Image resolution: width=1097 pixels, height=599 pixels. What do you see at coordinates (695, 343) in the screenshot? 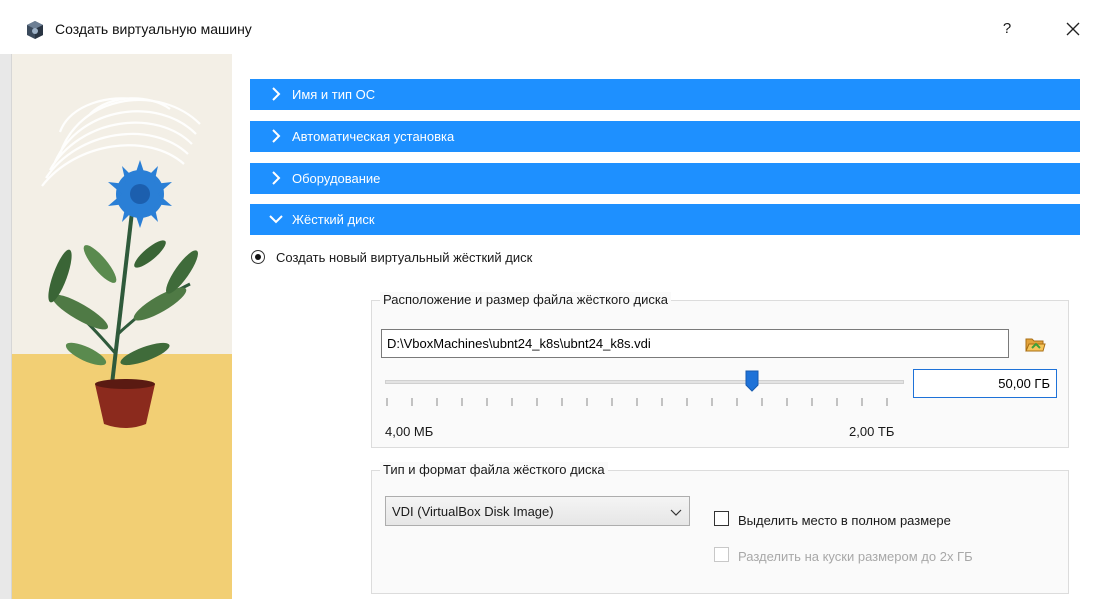
I see `disk-path-input` at bounding box center [695, 343].